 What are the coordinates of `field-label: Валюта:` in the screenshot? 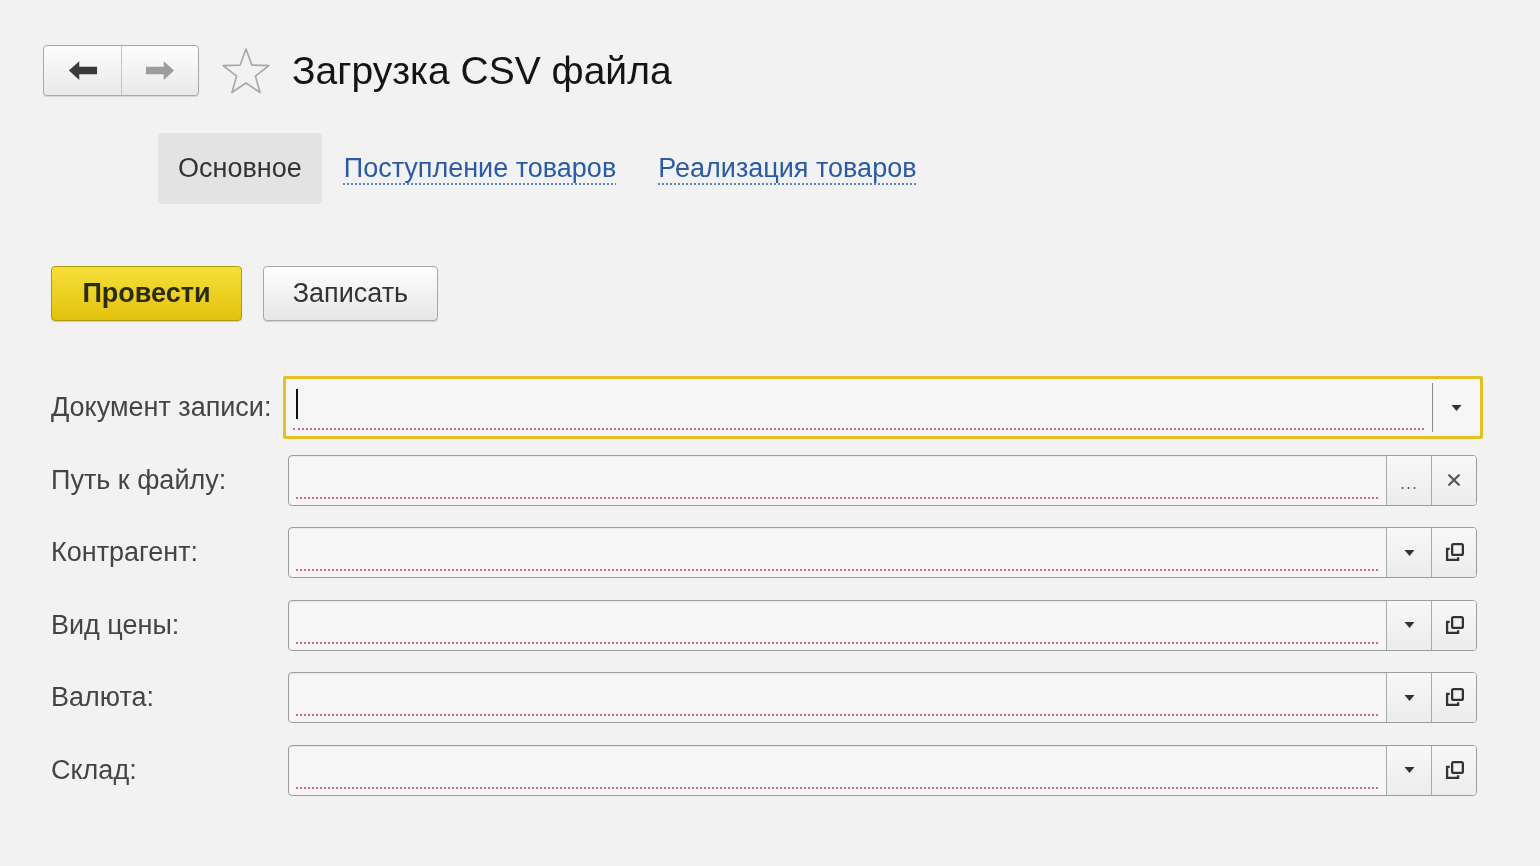 It's located at (103, 697).